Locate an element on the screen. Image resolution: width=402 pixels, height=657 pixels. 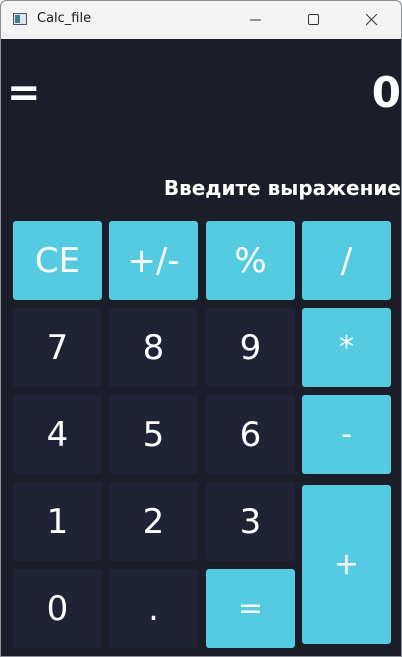
minimize-button is located at coordinates (256, 20).